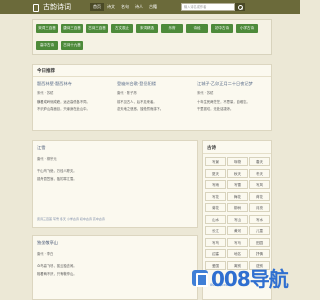  I want to click on top-navigation-bar: 古韵诗词 首页 诗文 名句 诗人 古籍 输入诗名或作者, so click(150, 7).